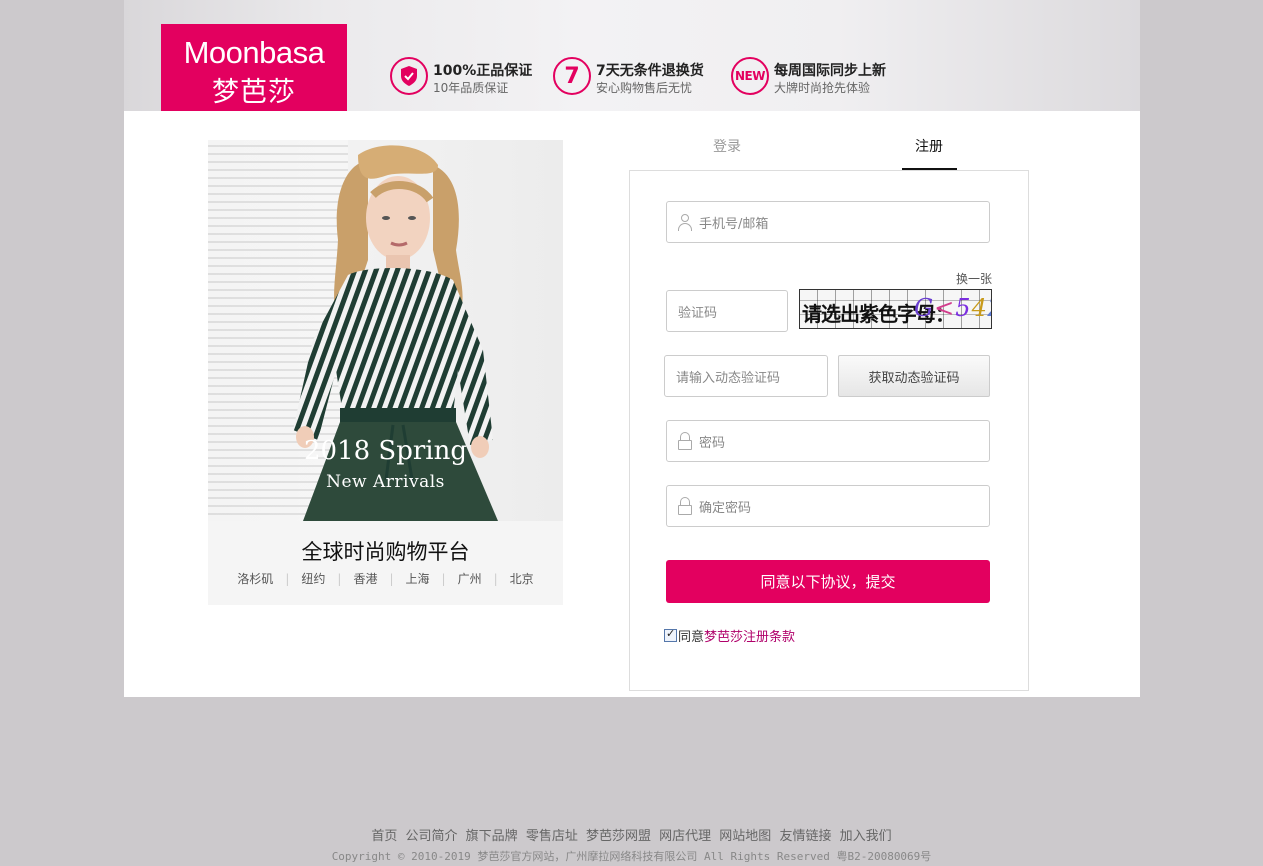  Describe the element at coordinates (385, 330) in the screenshot. I see `model-photo: 2018 Spring New Arrivals` at that location.